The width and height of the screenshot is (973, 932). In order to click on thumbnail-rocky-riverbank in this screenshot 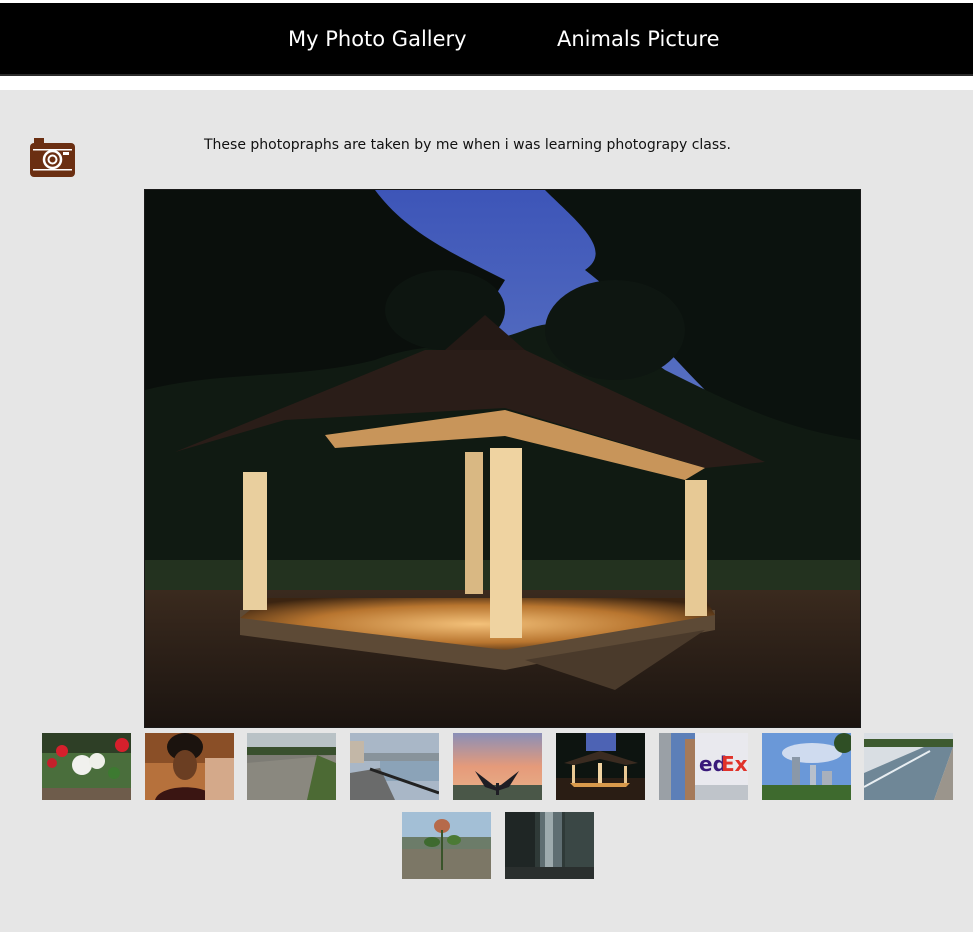, I will do `click(291, 766)`.